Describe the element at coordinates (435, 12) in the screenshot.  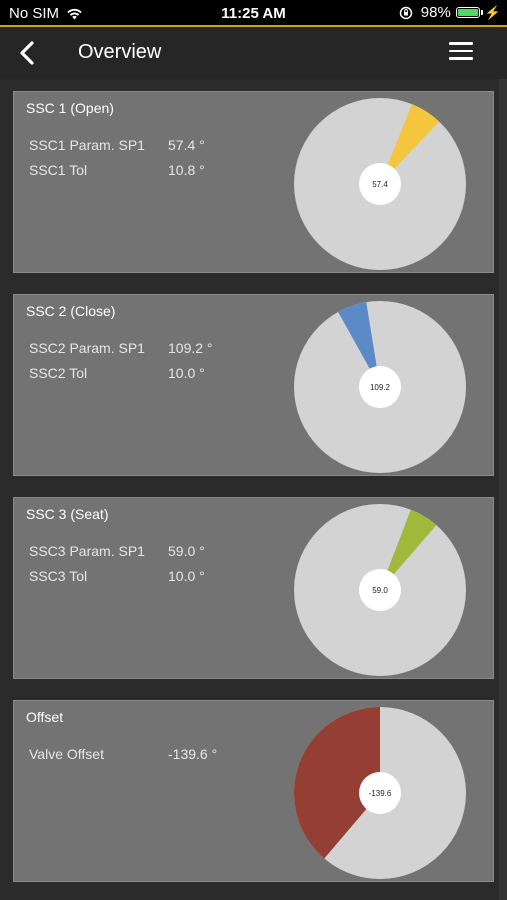
I see `battery-percent: 98%` at that location.